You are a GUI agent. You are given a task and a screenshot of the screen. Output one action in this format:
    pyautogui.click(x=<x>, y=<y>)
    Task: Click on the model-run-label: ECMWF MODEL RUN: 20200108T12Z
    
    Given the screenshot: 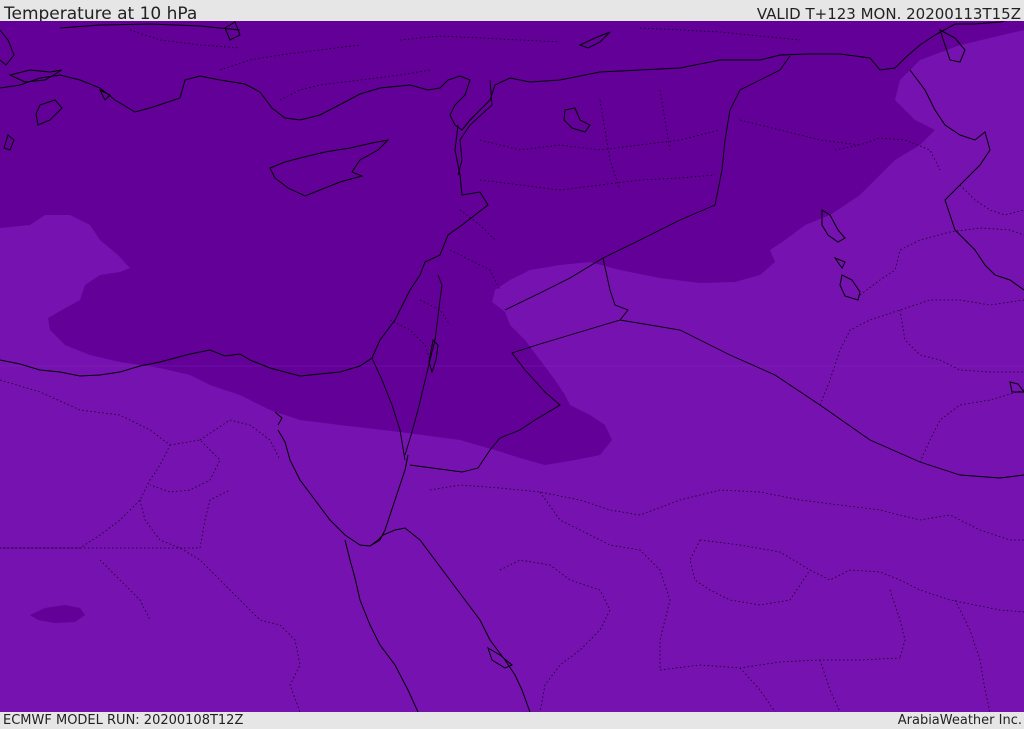 What is the action you would take?
    pyautogui.click(x=123, y=720)
    